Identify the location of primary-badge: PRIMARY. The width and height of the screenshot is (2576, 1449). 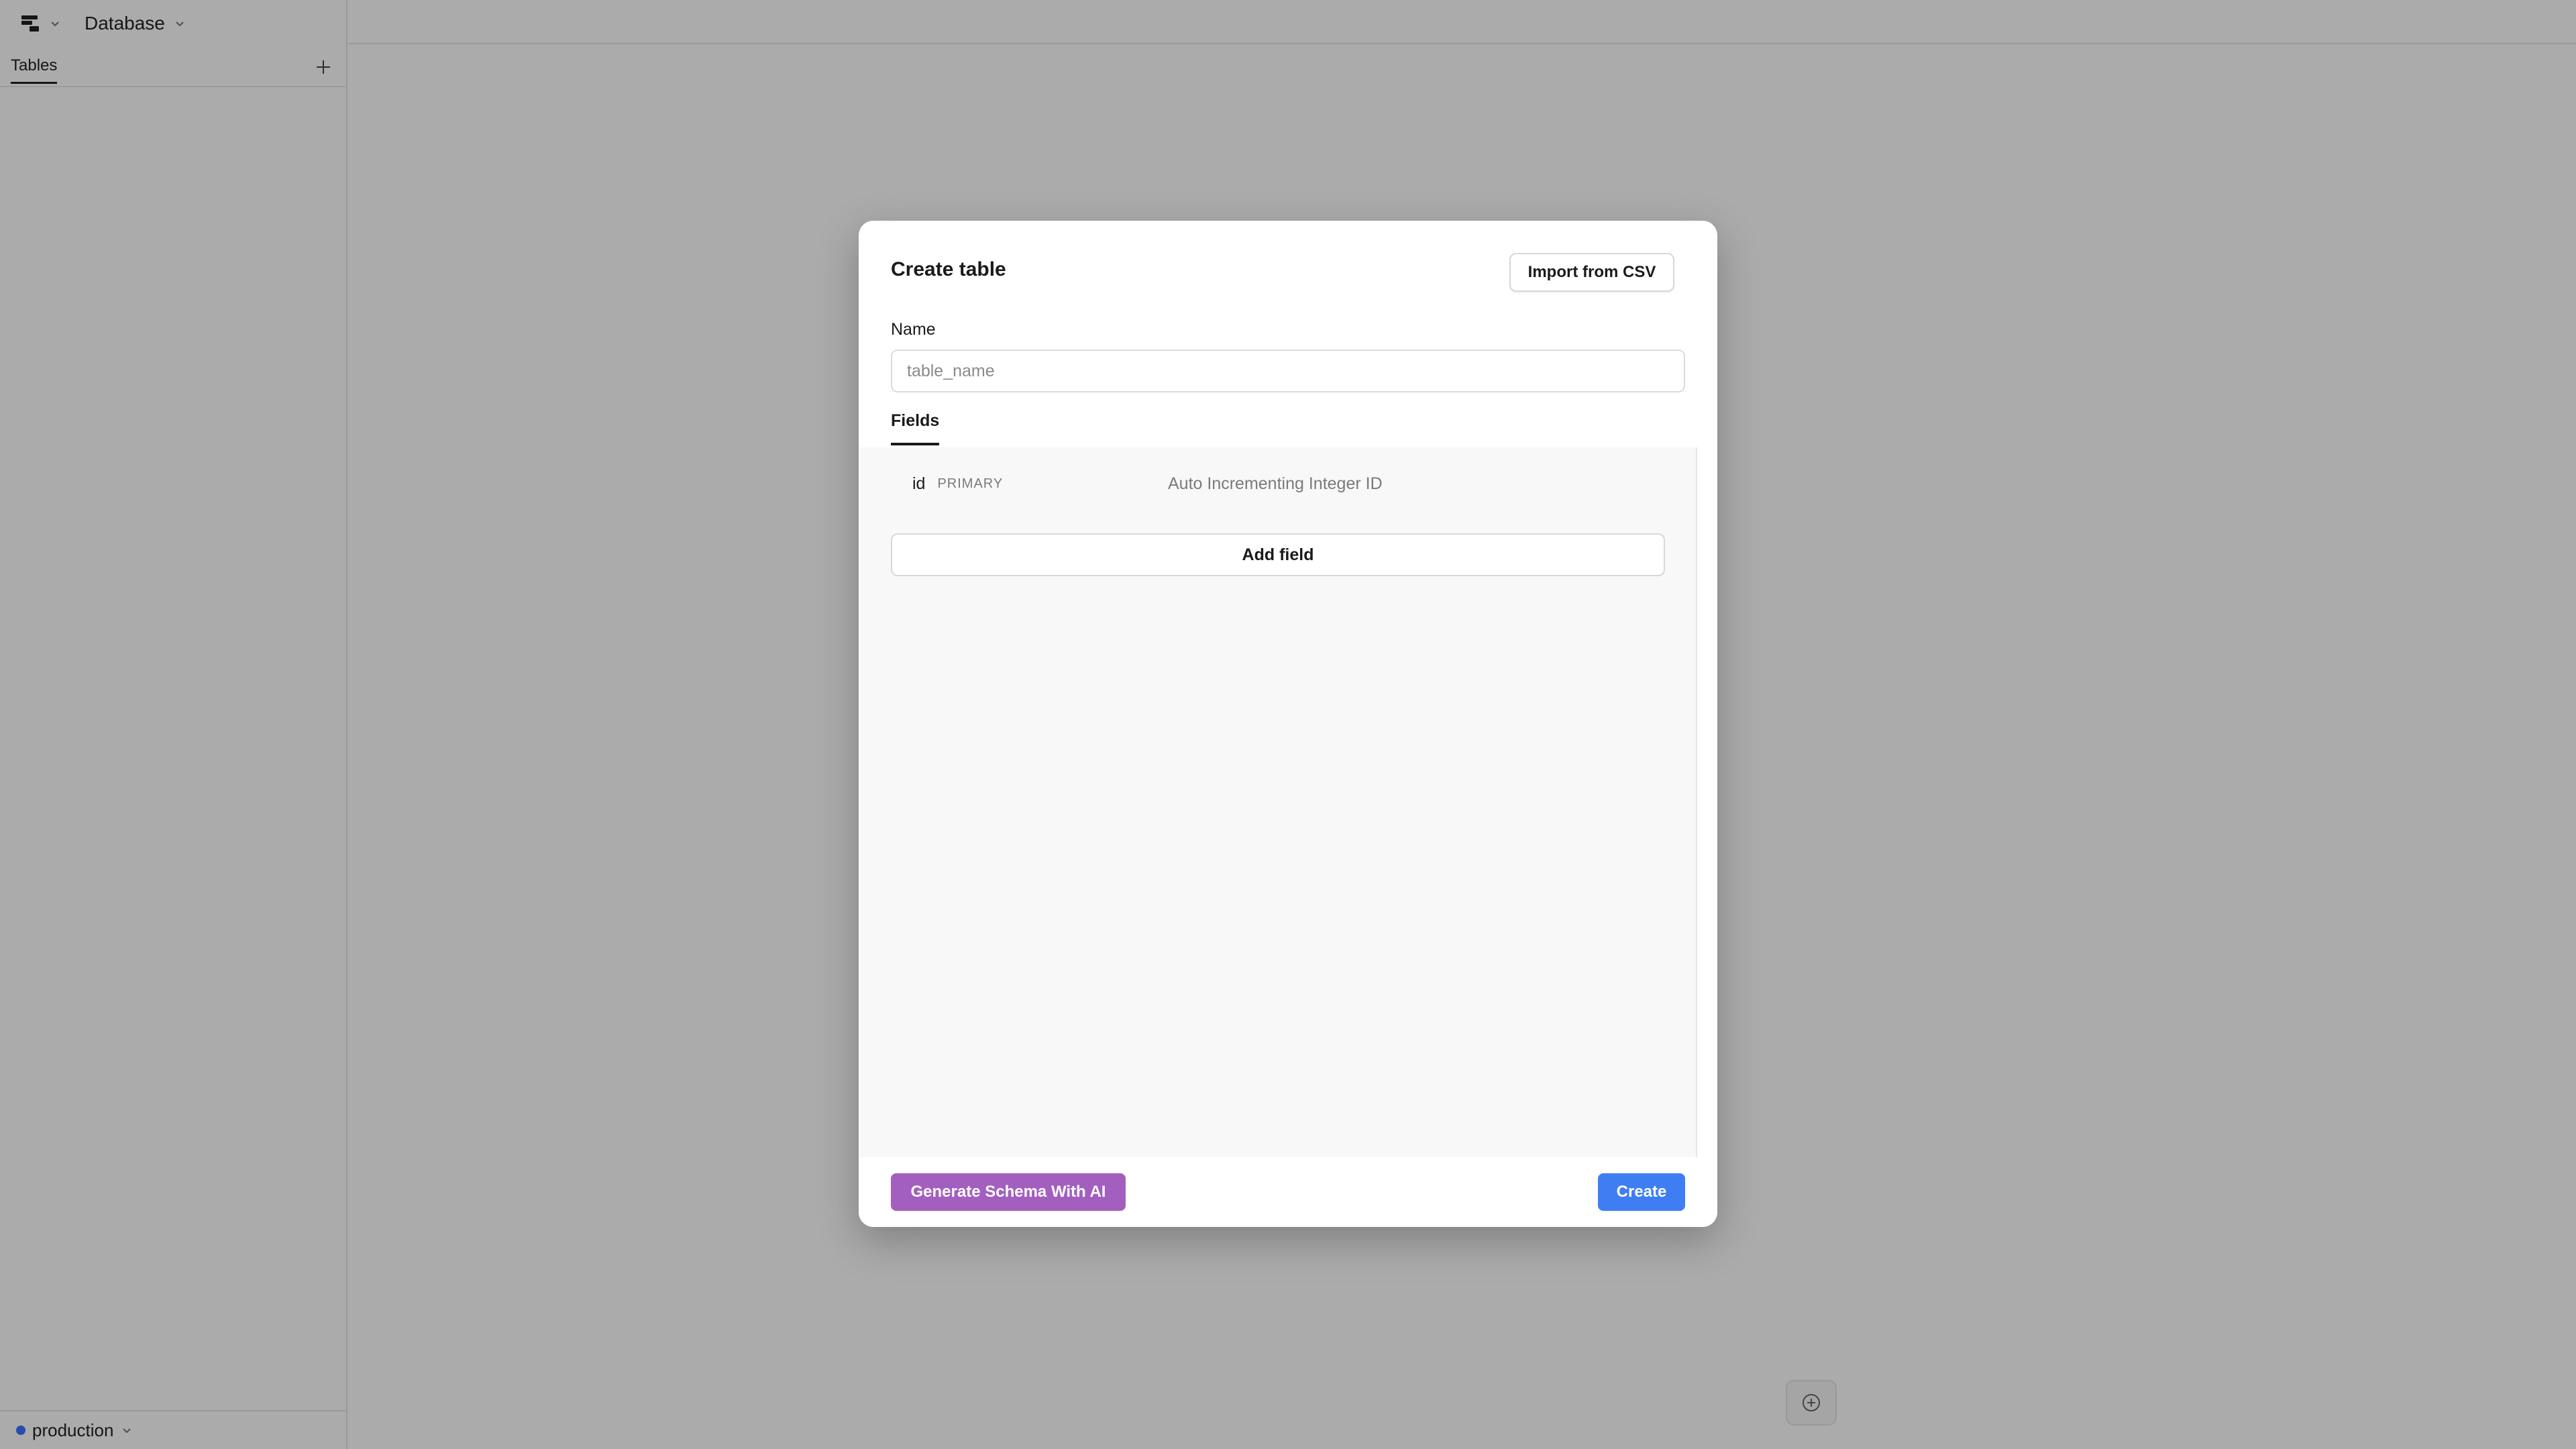
(970, 483).